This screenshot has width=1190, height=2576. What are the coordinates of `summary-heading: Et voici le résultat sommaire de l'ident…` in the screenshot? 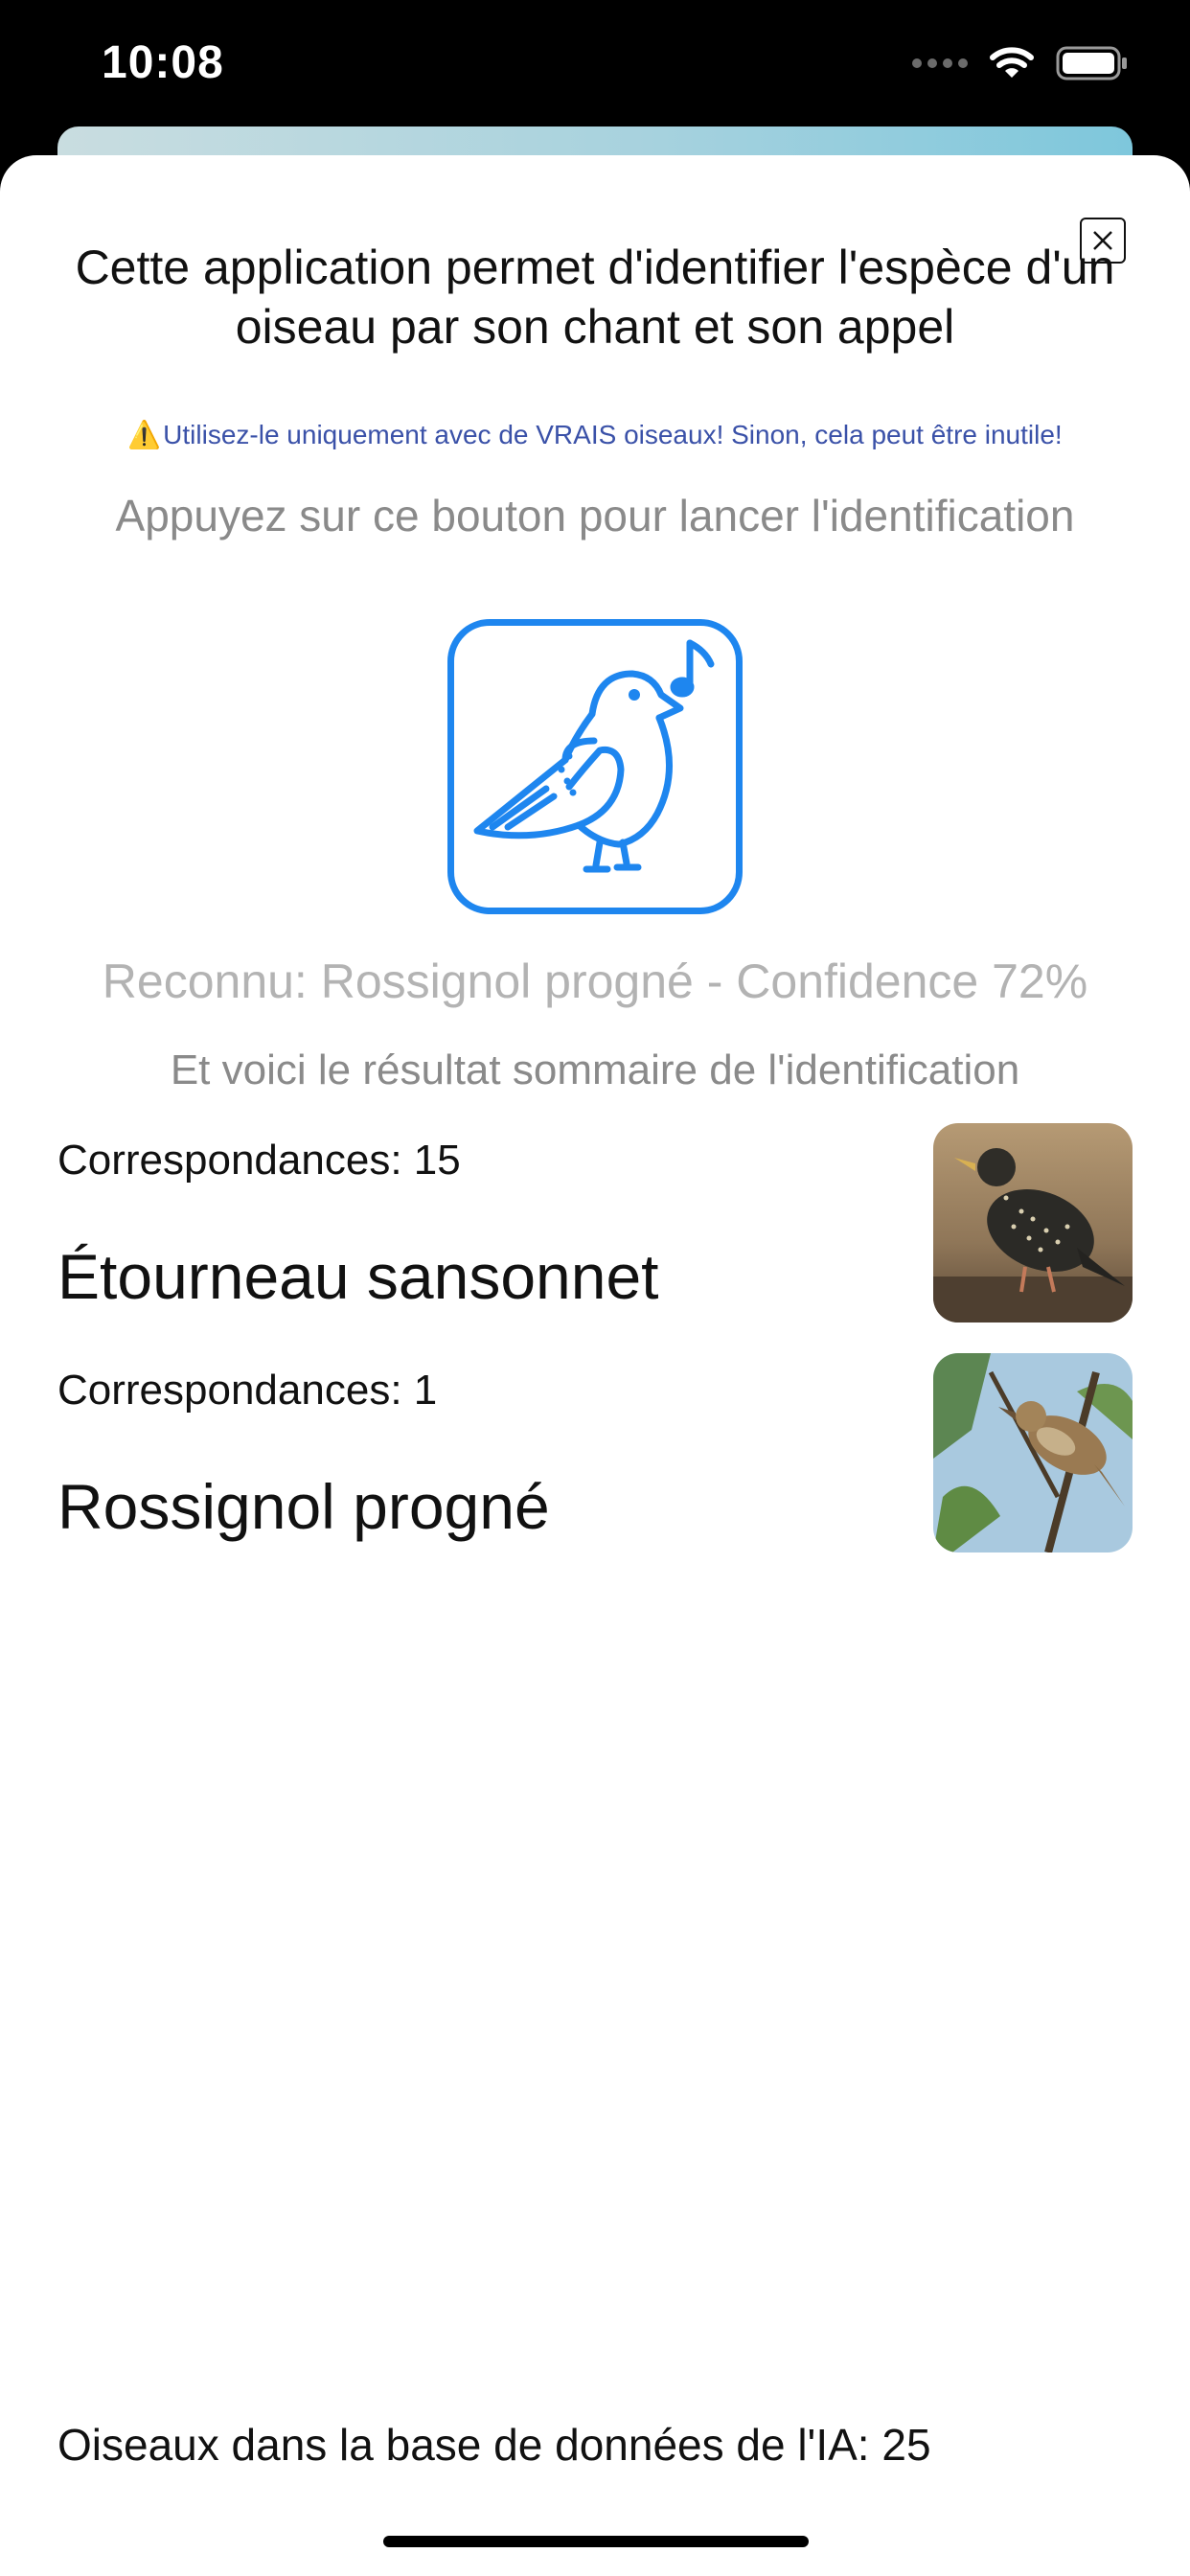 It's located at (595, 1069).